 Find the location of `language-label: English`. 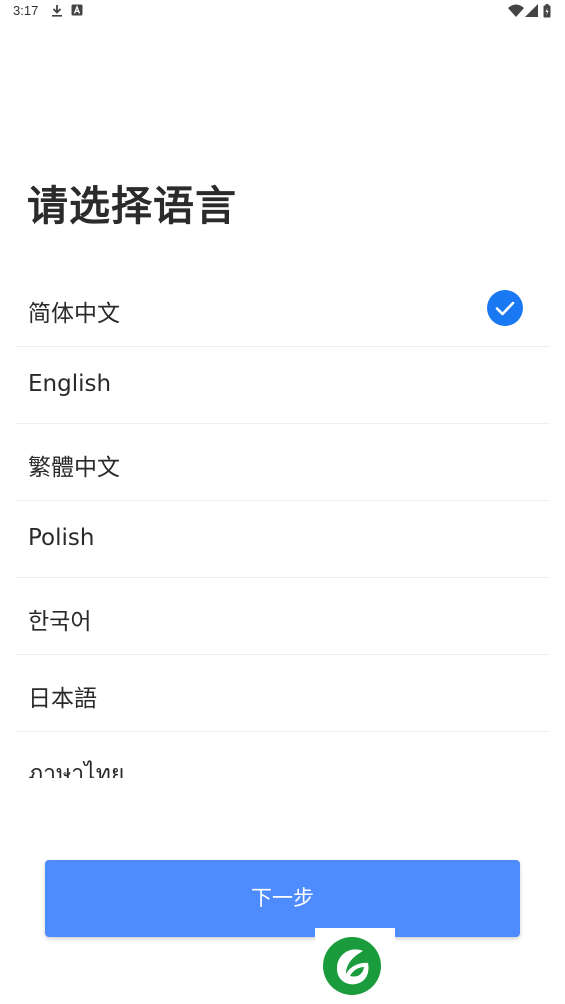

language-label: English is located at coordinates (70, 384).